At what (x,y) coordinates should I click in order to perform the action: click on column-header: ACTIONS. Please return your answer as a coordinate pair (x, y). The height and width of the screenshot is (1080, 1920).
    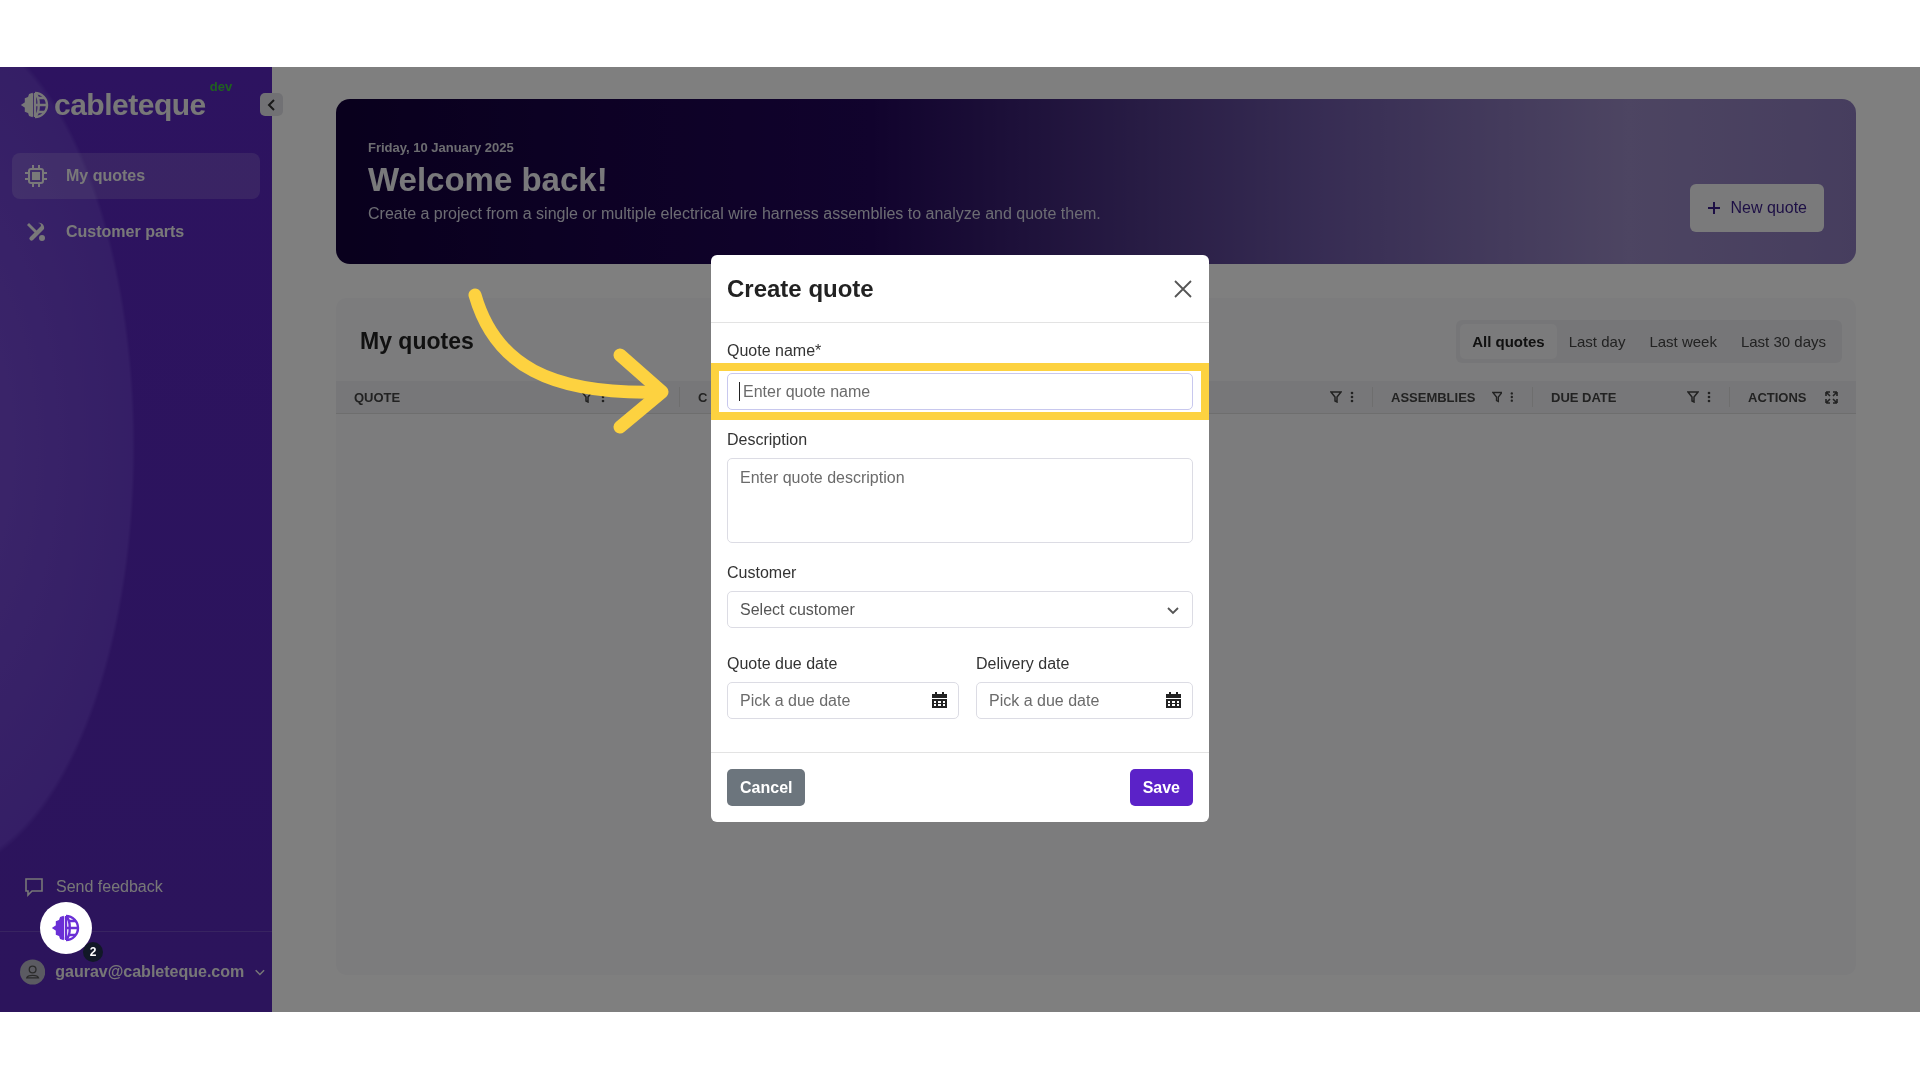
    Looking at the image, I should click on (1777, 397).